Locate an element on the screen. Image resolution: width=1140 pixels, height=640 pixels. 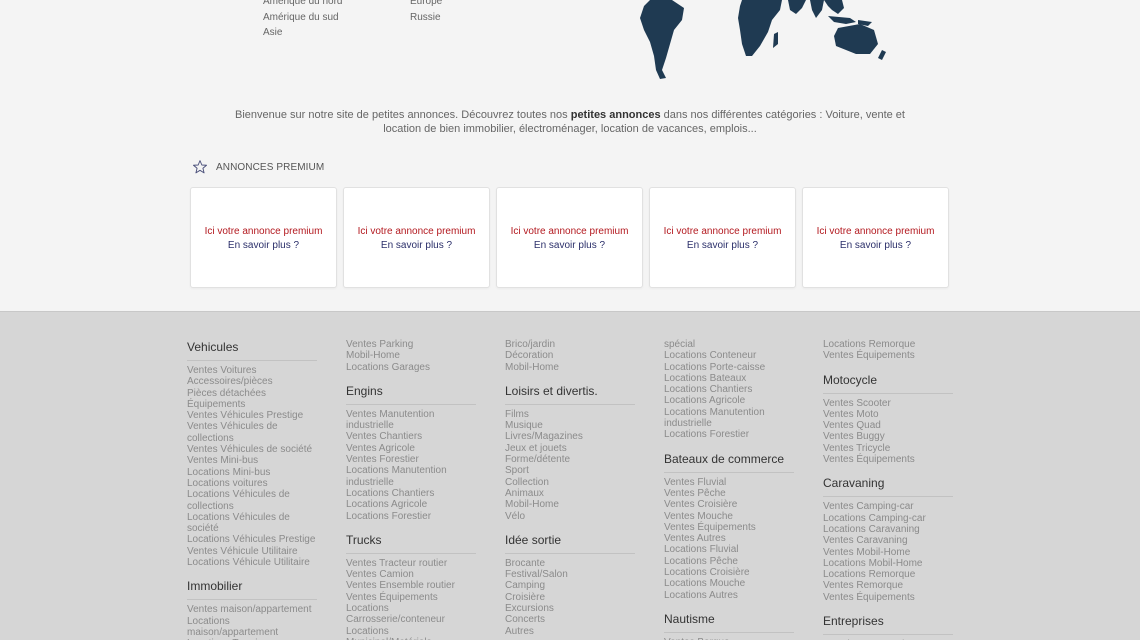
footer-category-heading: Engins is located at coordinates (411, 394).